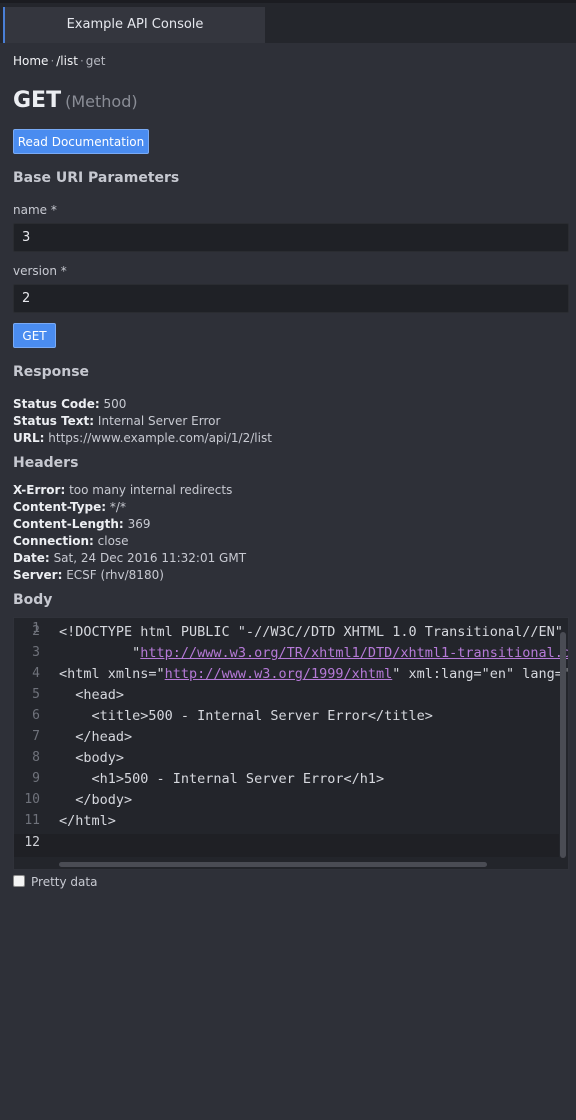 Image resolution: width=576 pixels, height=1120 pixels. Describe the element at coordinates (117, 507) in the screenshot. I see `header-value: */*` at that location.